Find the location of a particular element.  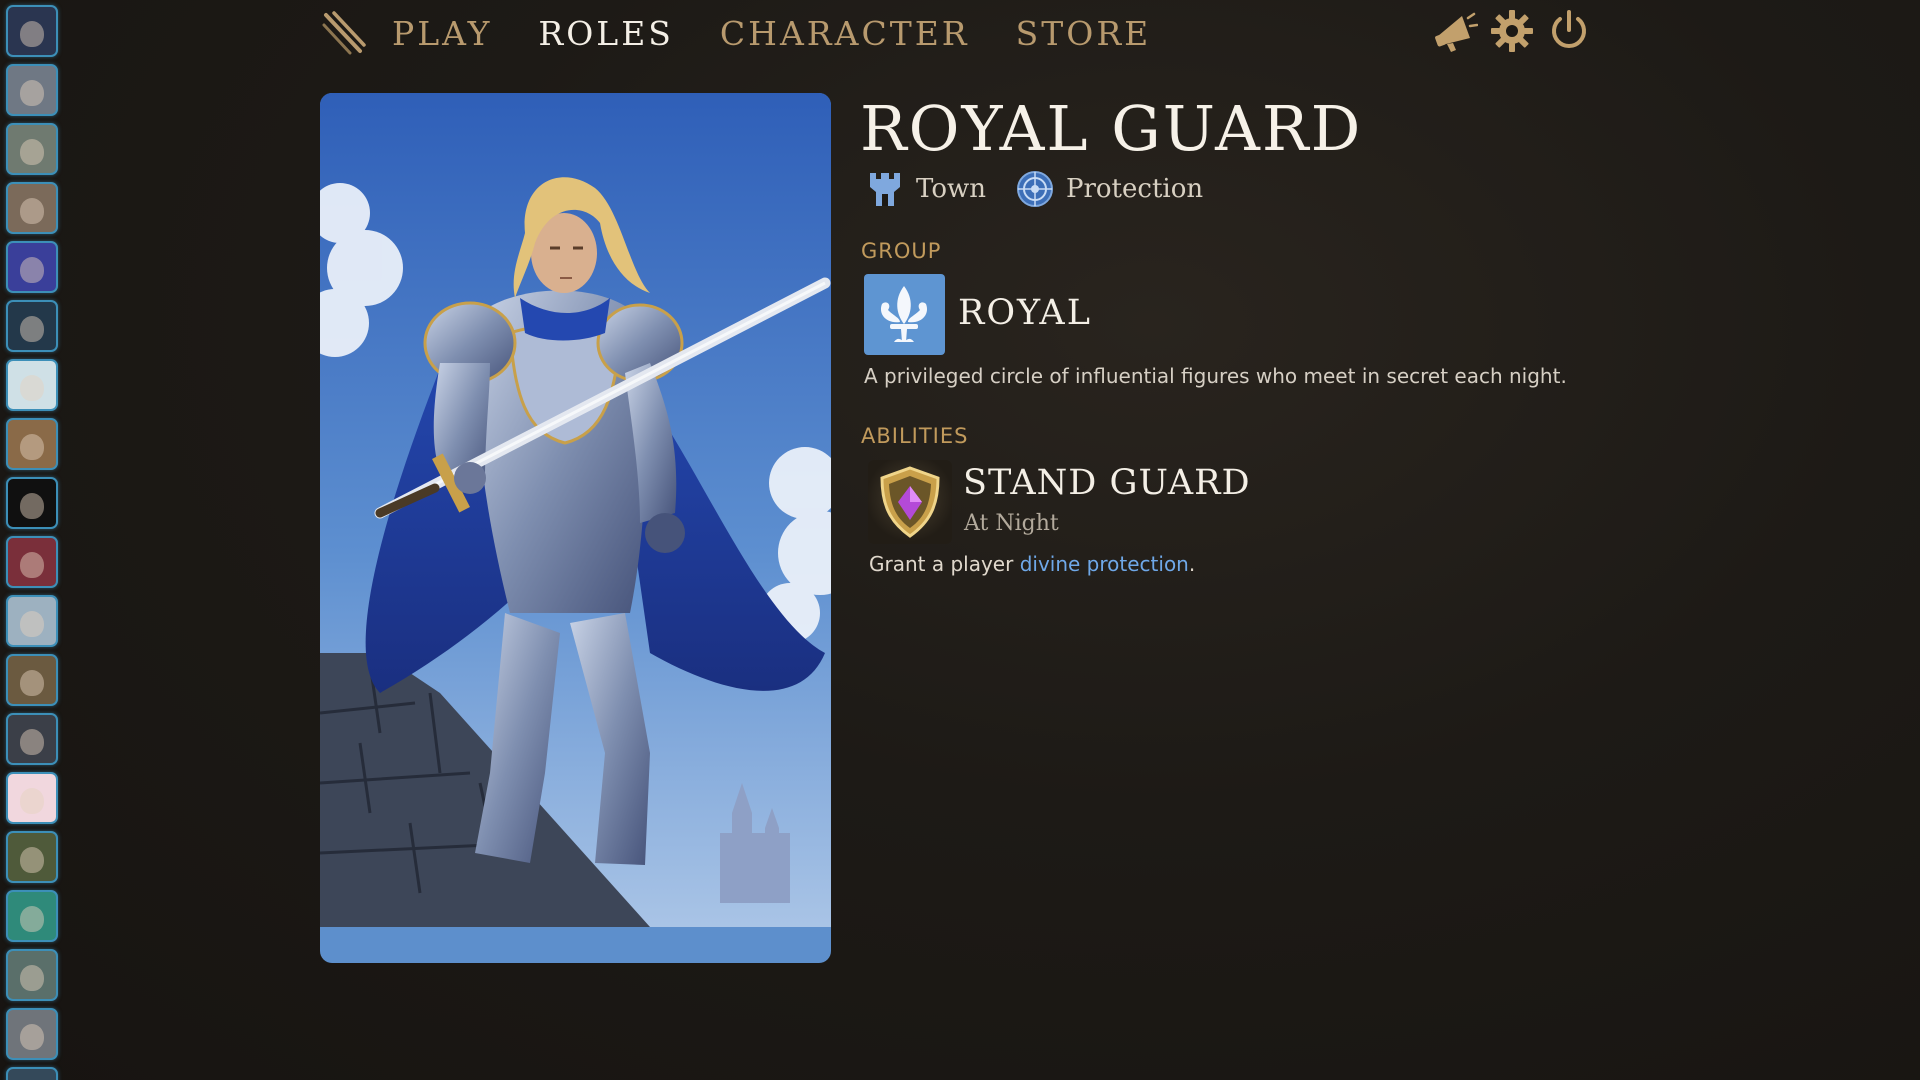

bearded-man-avatar is located at coordinates (32, 208).